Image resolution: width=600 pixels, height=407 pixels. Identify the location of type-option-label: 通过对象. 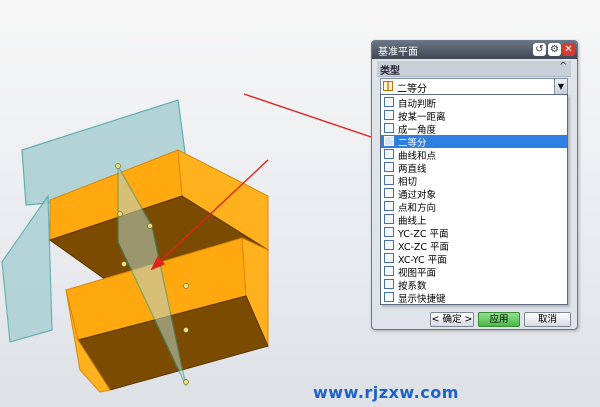
(417, 195).